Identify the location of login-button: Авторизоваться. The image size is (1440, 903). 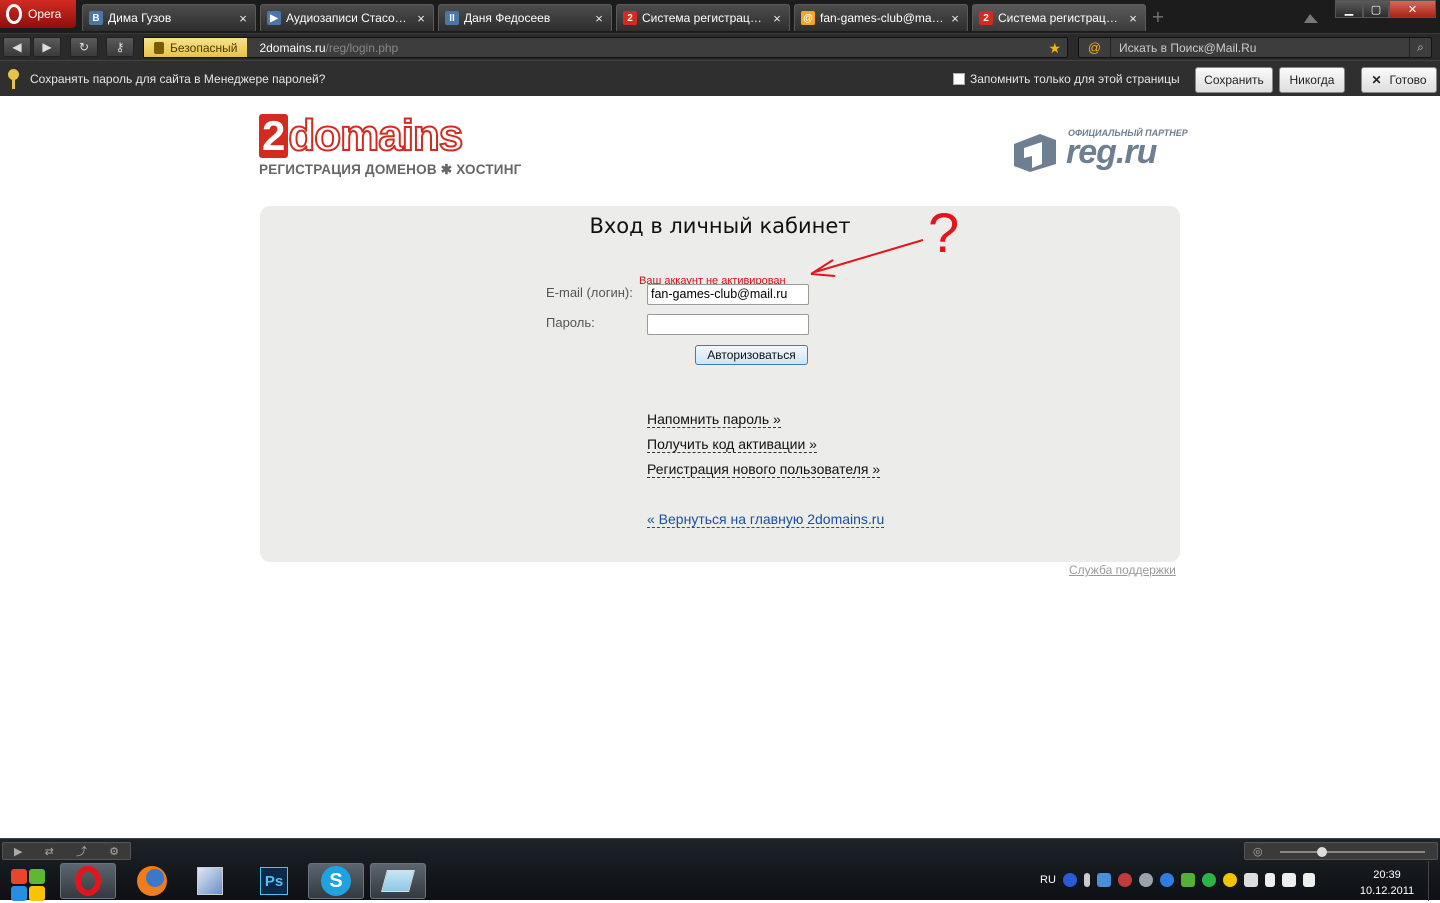
(751, 355).